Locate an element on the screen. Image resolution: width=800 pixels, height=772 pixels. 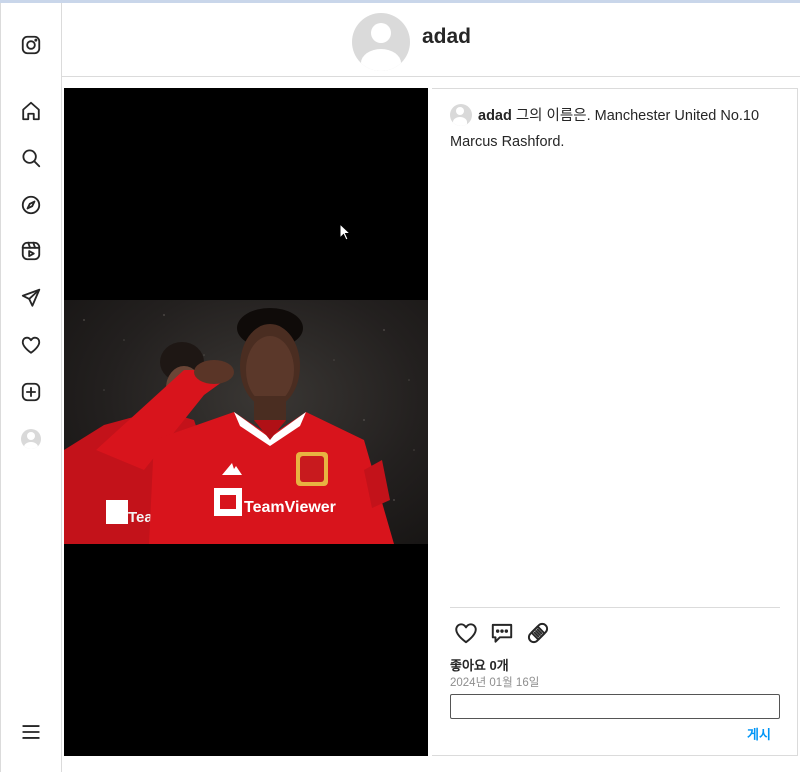
comment-input is located at coordinates (615, 706).